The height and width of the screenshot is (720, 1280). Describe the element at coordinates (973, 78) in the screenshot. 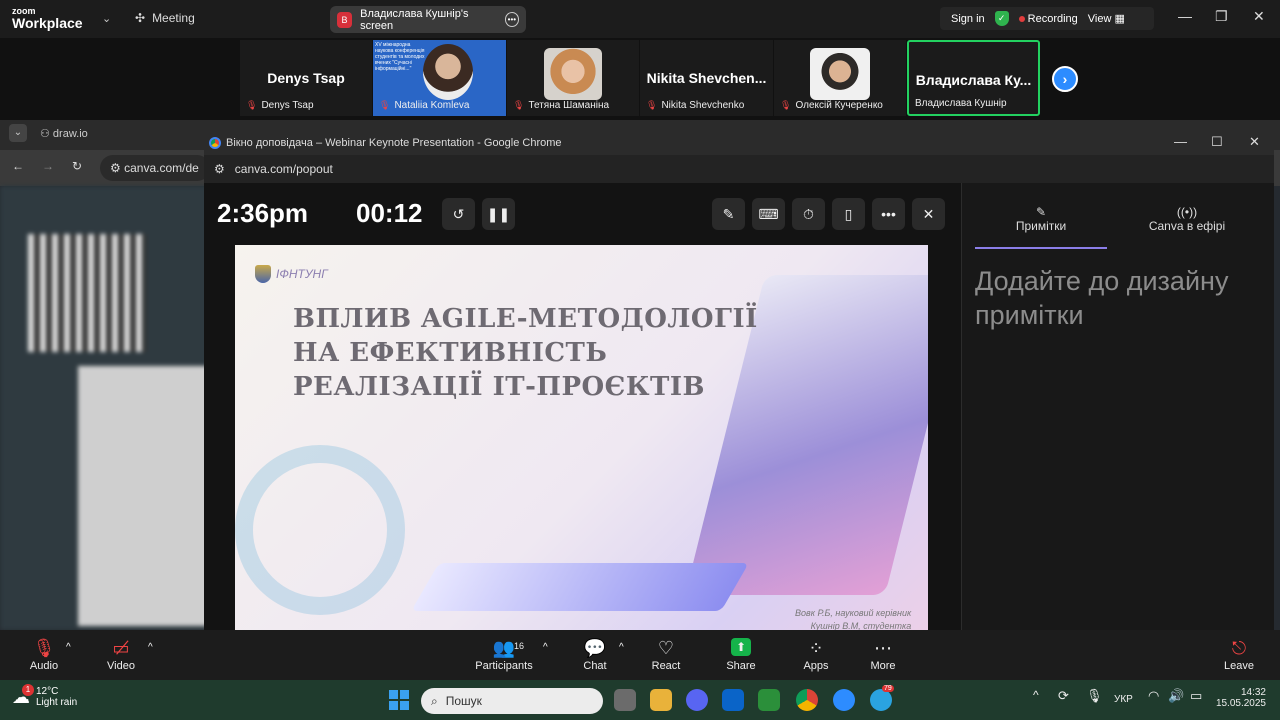

I see `participant-tile-active-speaker: Владислава Ку... Владислава Кушнір` at that location.